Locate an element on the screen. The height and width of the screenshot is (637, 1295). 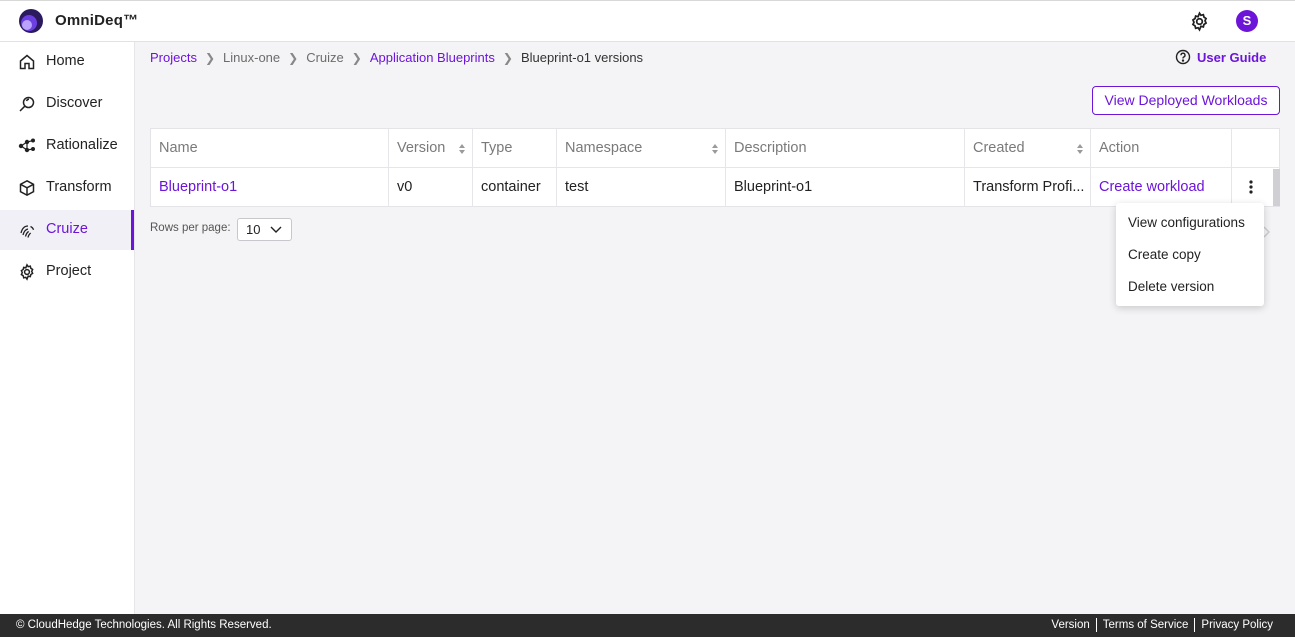
menu-item-delete-version: Delete version is located at coordinates (1171, 286).